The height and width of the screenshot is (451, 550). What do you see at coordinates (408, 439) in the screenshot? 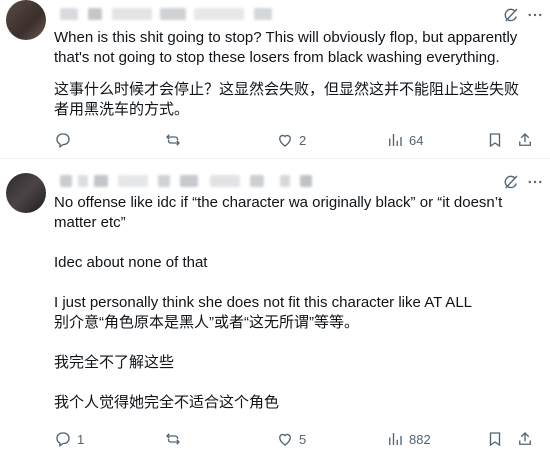
I see `views-button: 882` at bounding box center [408, 439].